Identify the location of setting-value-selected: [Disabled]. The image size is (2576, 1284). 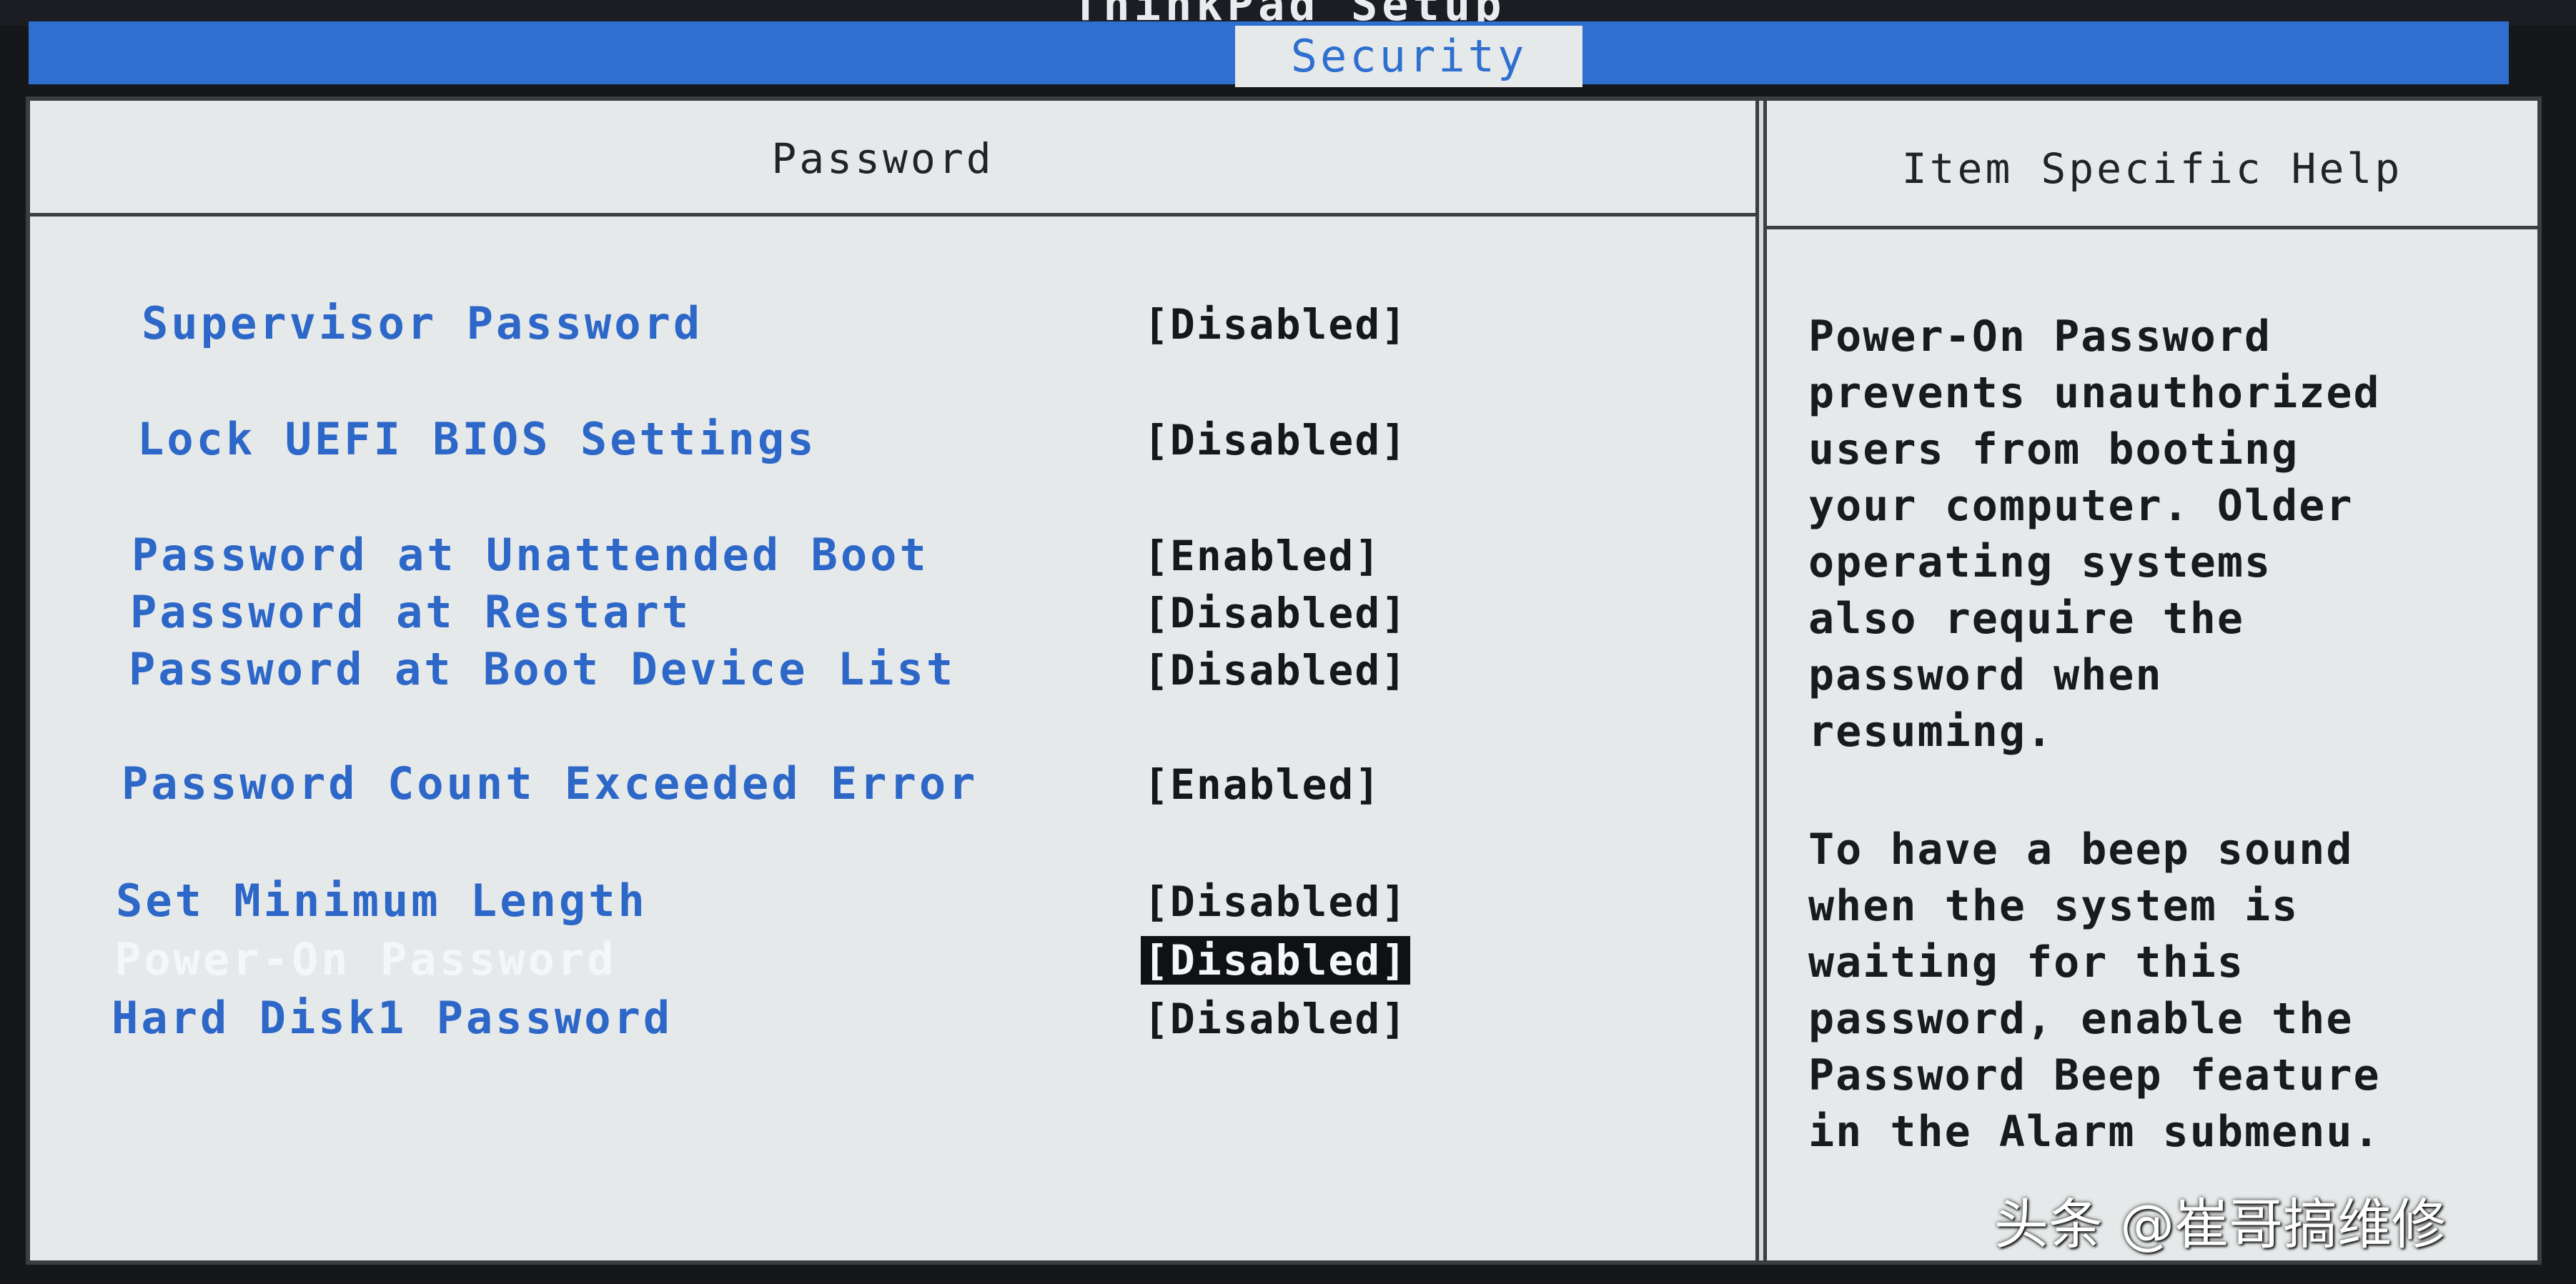
(1276, 961).